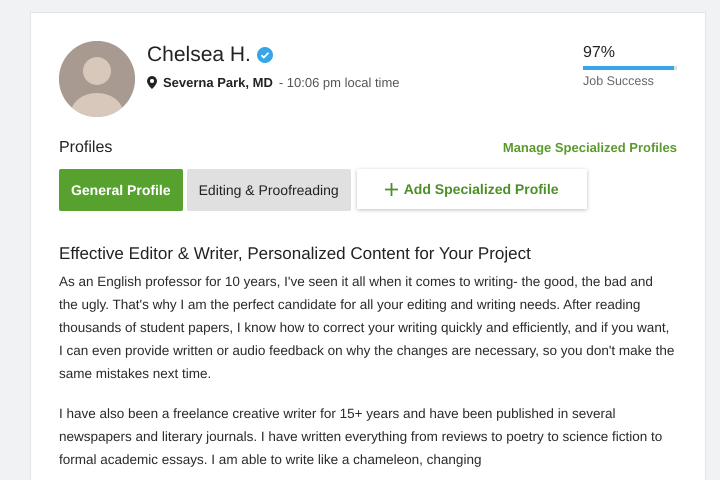  I want to click on overview-paragraph: I have also been a freelance creative writer for 15+ years and have been published in several newspapers and literary journals. I have written everything from reviews to poetry to science fiction to formal academic essays. I am able to write like a chameleon, changing, so click(361, 437).